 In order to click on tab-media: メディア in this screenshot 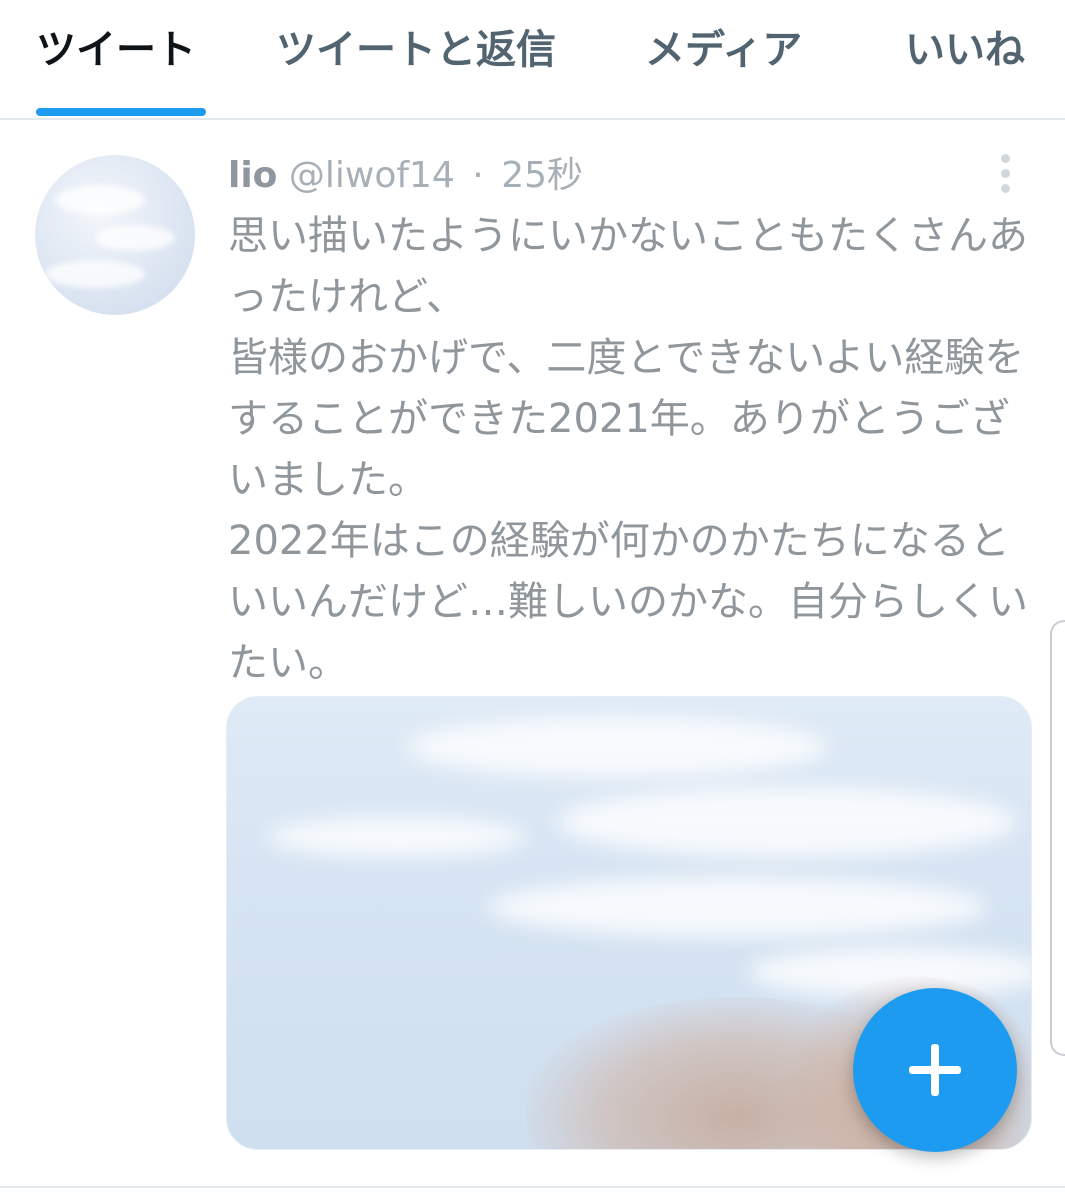, I will do `click(723, 50)`.